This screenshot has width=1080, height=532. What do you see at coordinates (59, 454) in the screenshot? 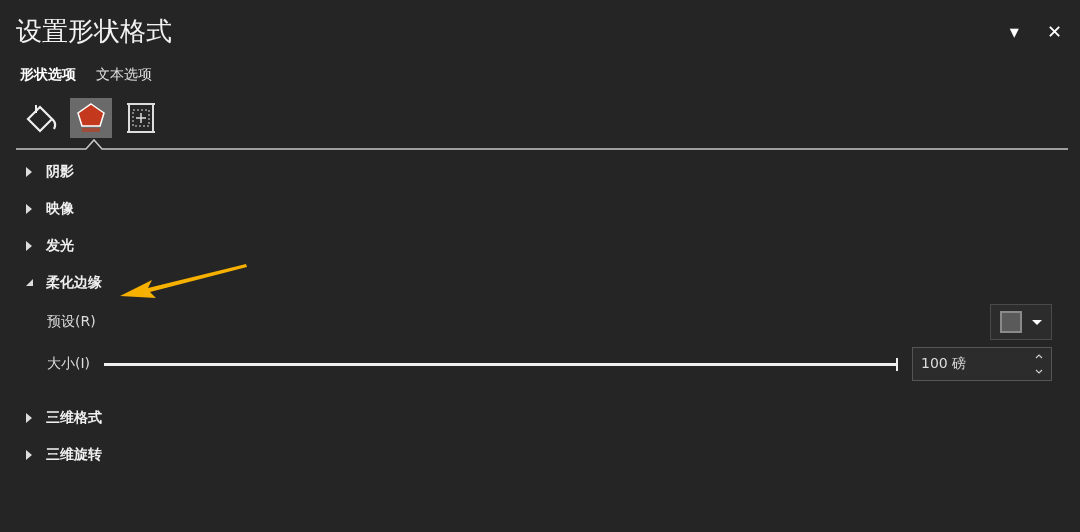
I see `section-header: 三维旋转` at bounding box center [59, 454].